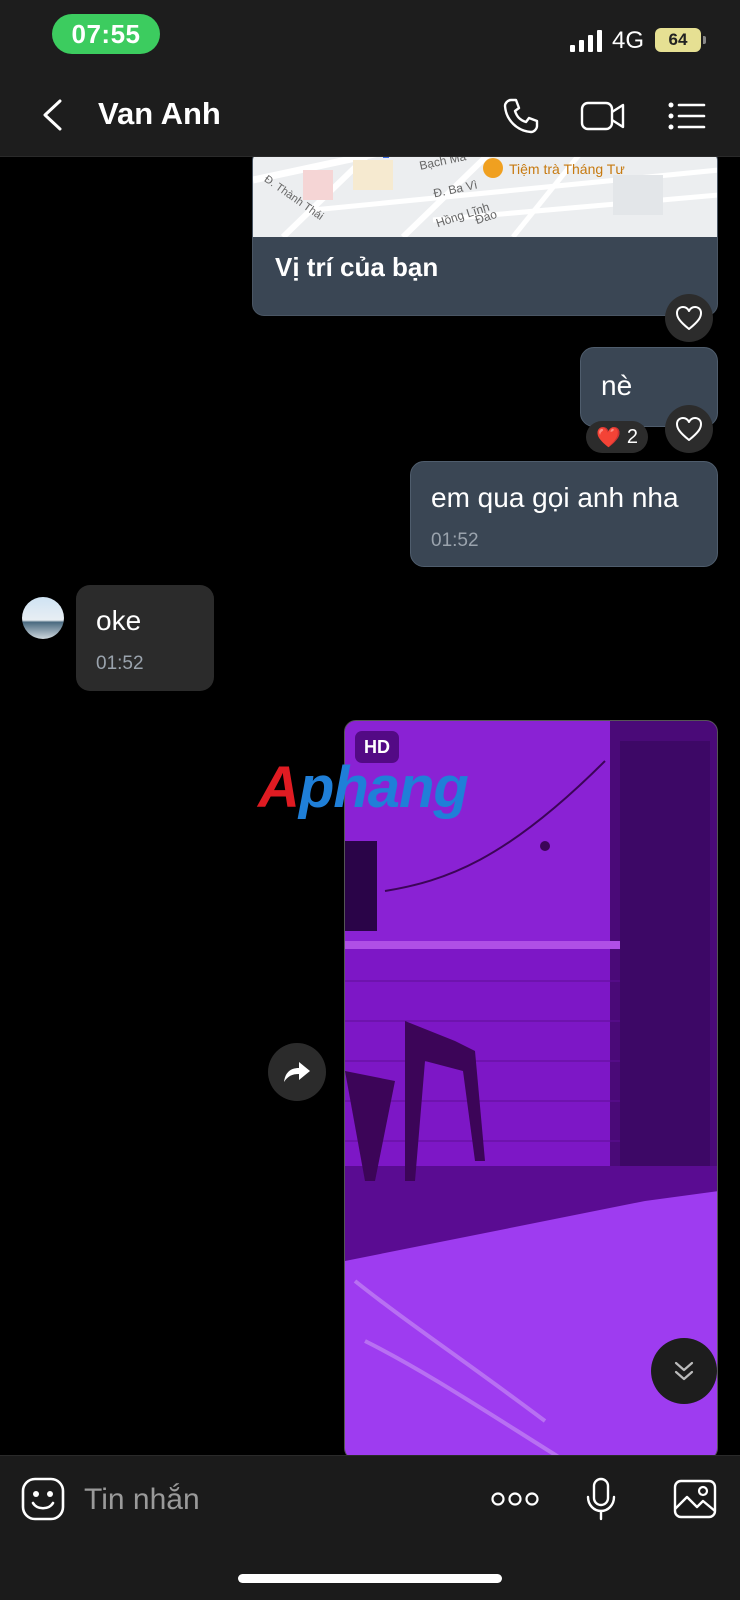 This screenshot has height=1600, width=740. What do you see at coordinates (279, 787) in the screenshot?
I see `watermark-initial: A` at bounding box center [279, 787].